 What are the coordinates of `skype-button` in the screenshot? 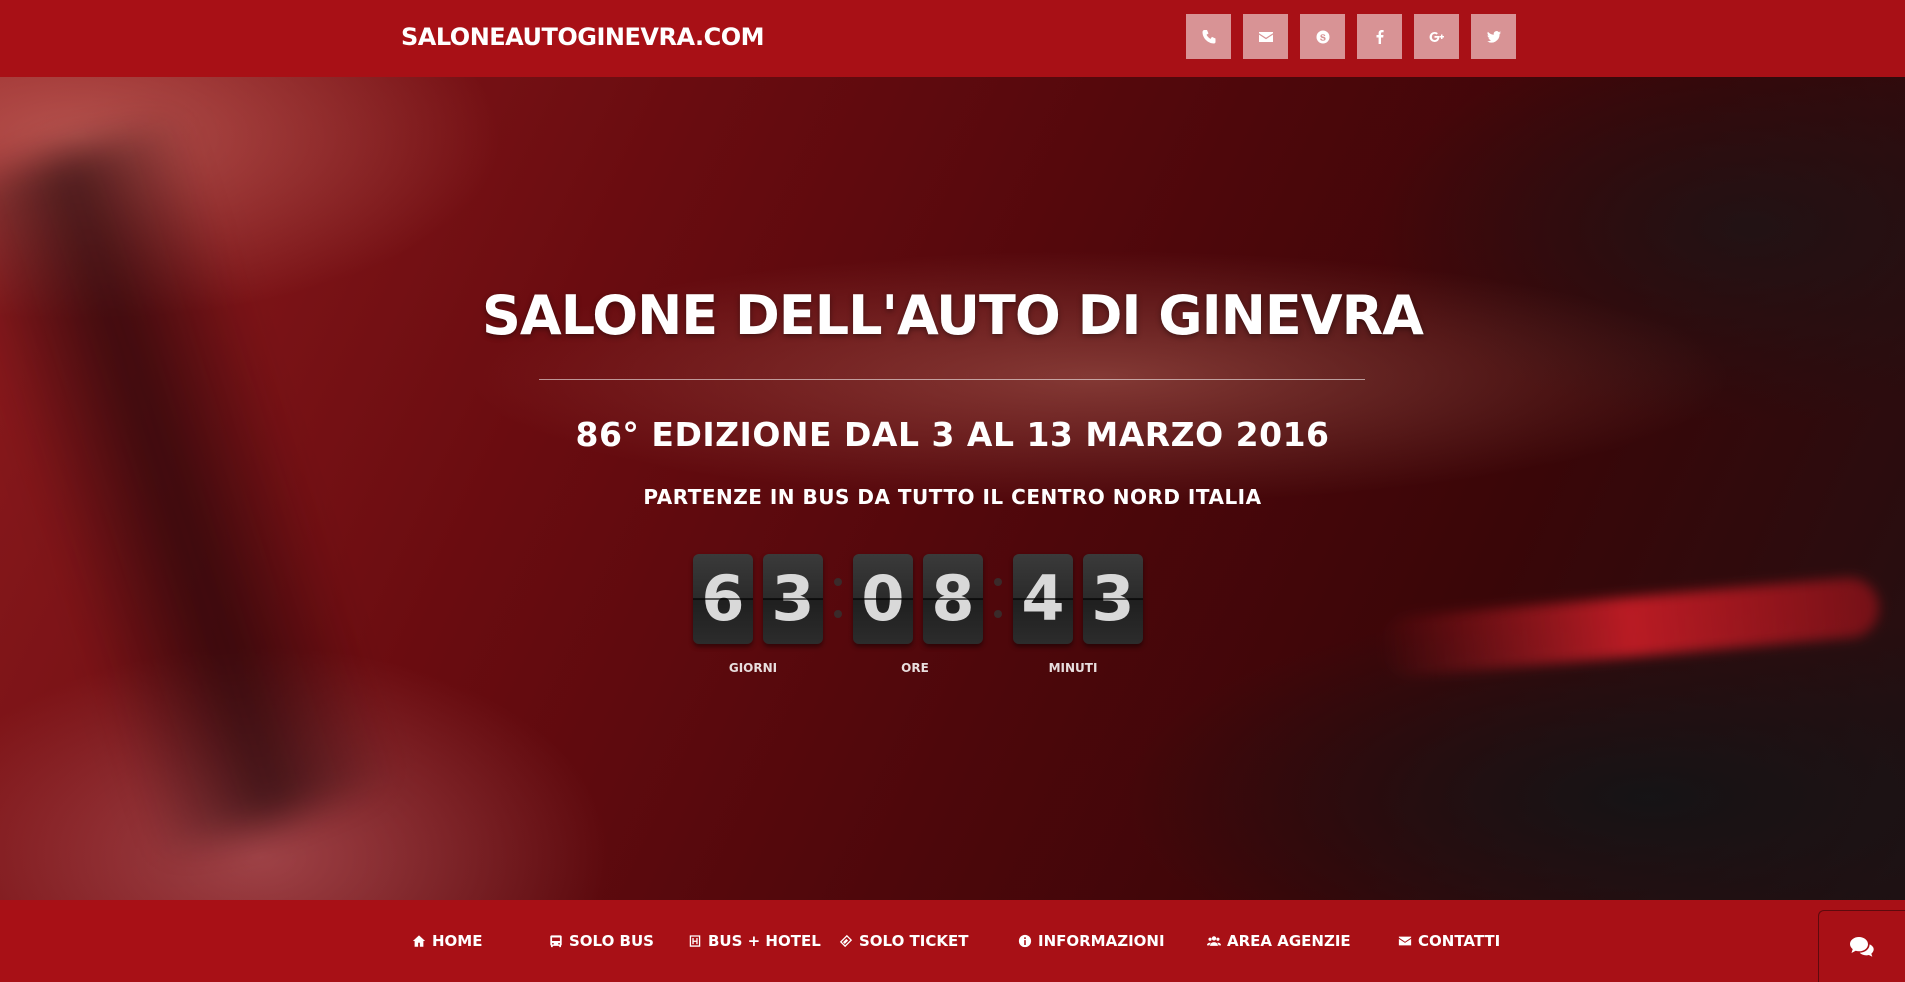 It's located at (1322, 36).